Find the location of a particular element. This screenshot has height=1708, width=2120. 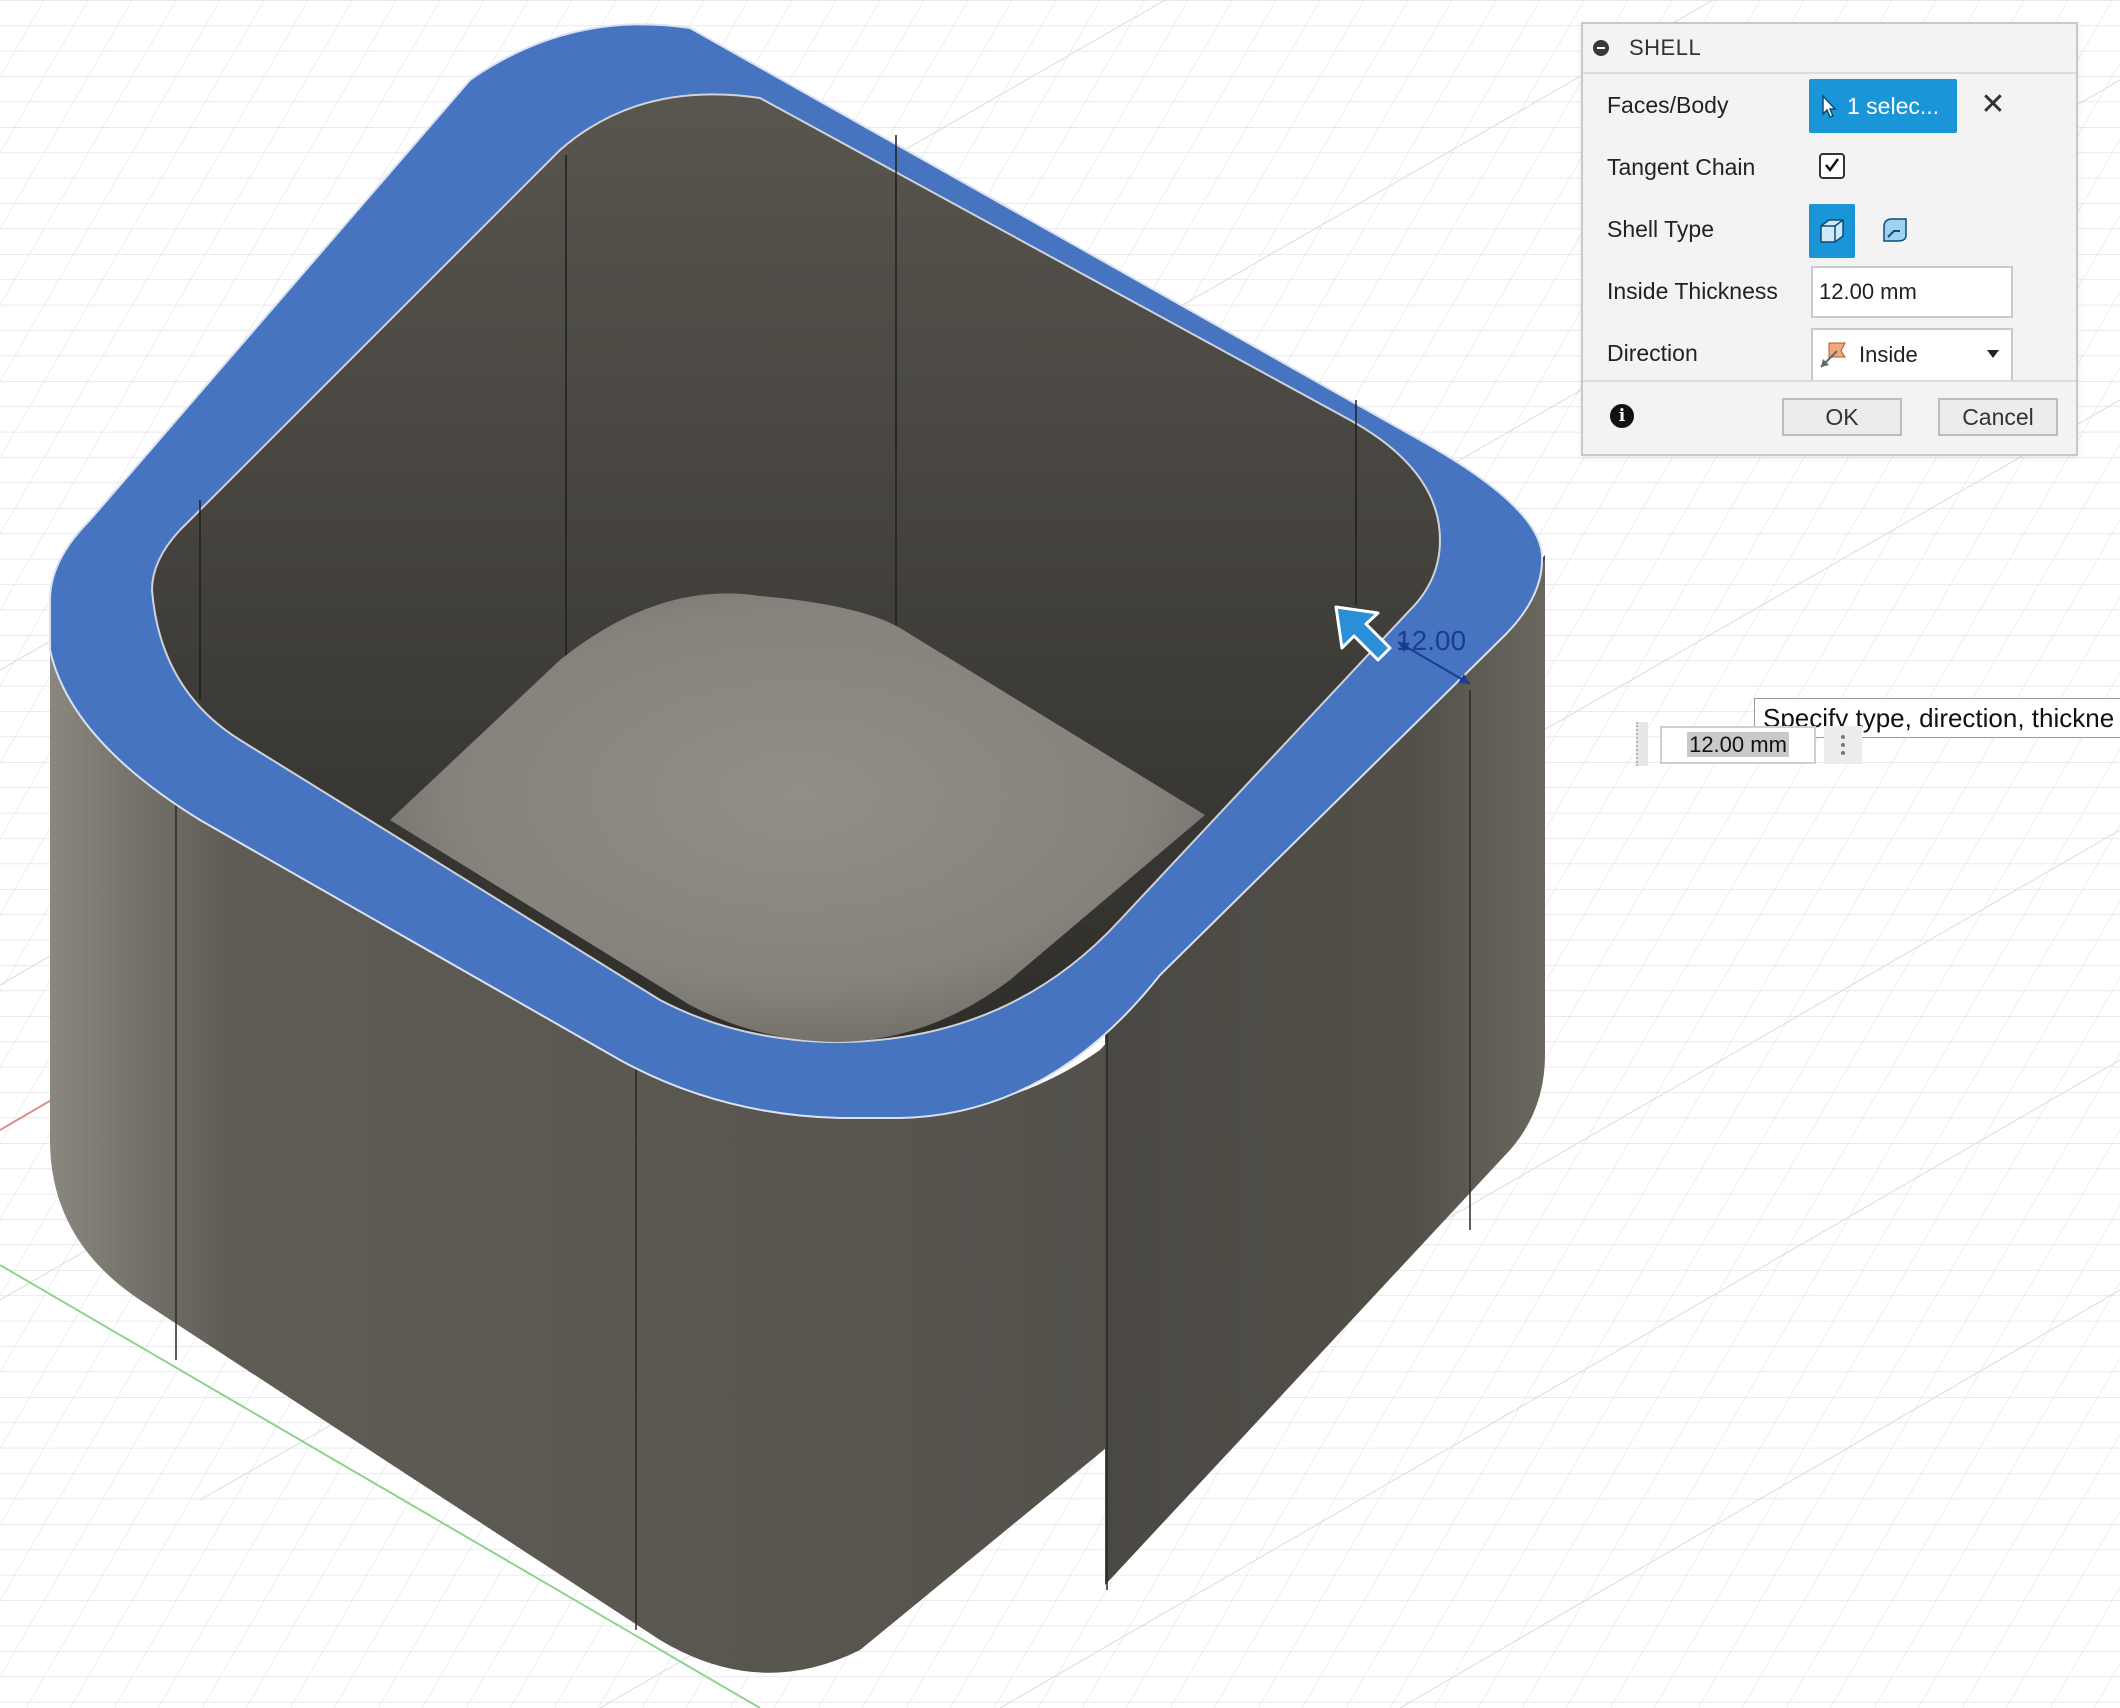

shell-type-row: Shell Type is located at coordinates (1829, 229).